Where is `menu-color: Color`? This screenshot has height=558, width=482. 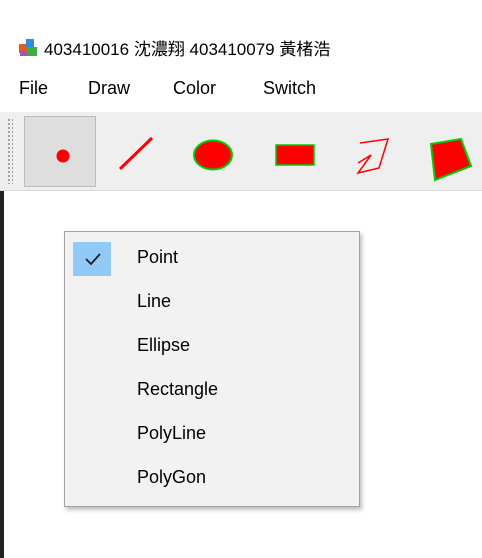 menu-color: Color is located at coordinates (194, 88).